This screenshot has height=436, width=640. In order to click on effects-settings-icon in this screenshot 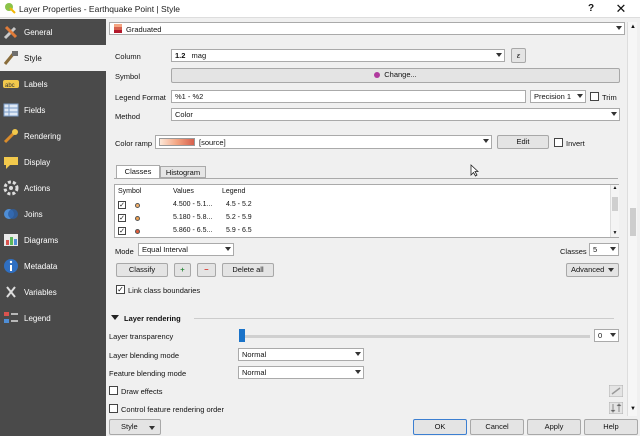, I will do `click(616, 391)`.